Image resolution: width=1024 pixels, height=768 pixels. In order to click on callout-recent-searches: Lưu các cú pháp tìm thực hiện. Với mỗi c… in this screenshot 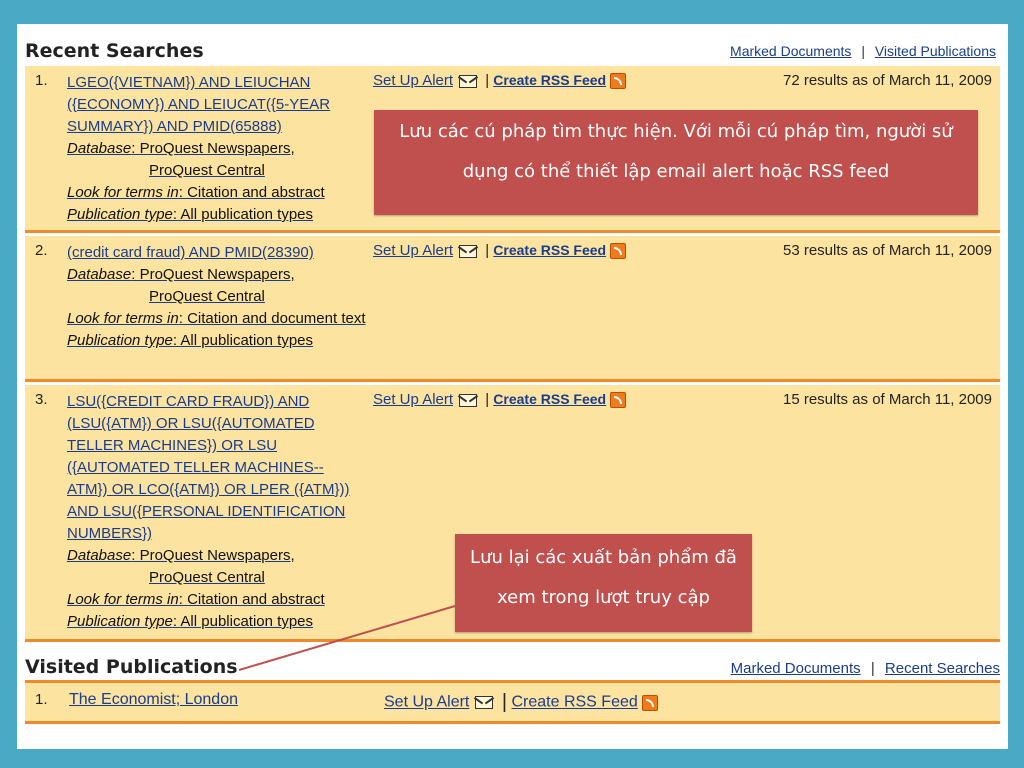, I will do `click(676, 162)`.